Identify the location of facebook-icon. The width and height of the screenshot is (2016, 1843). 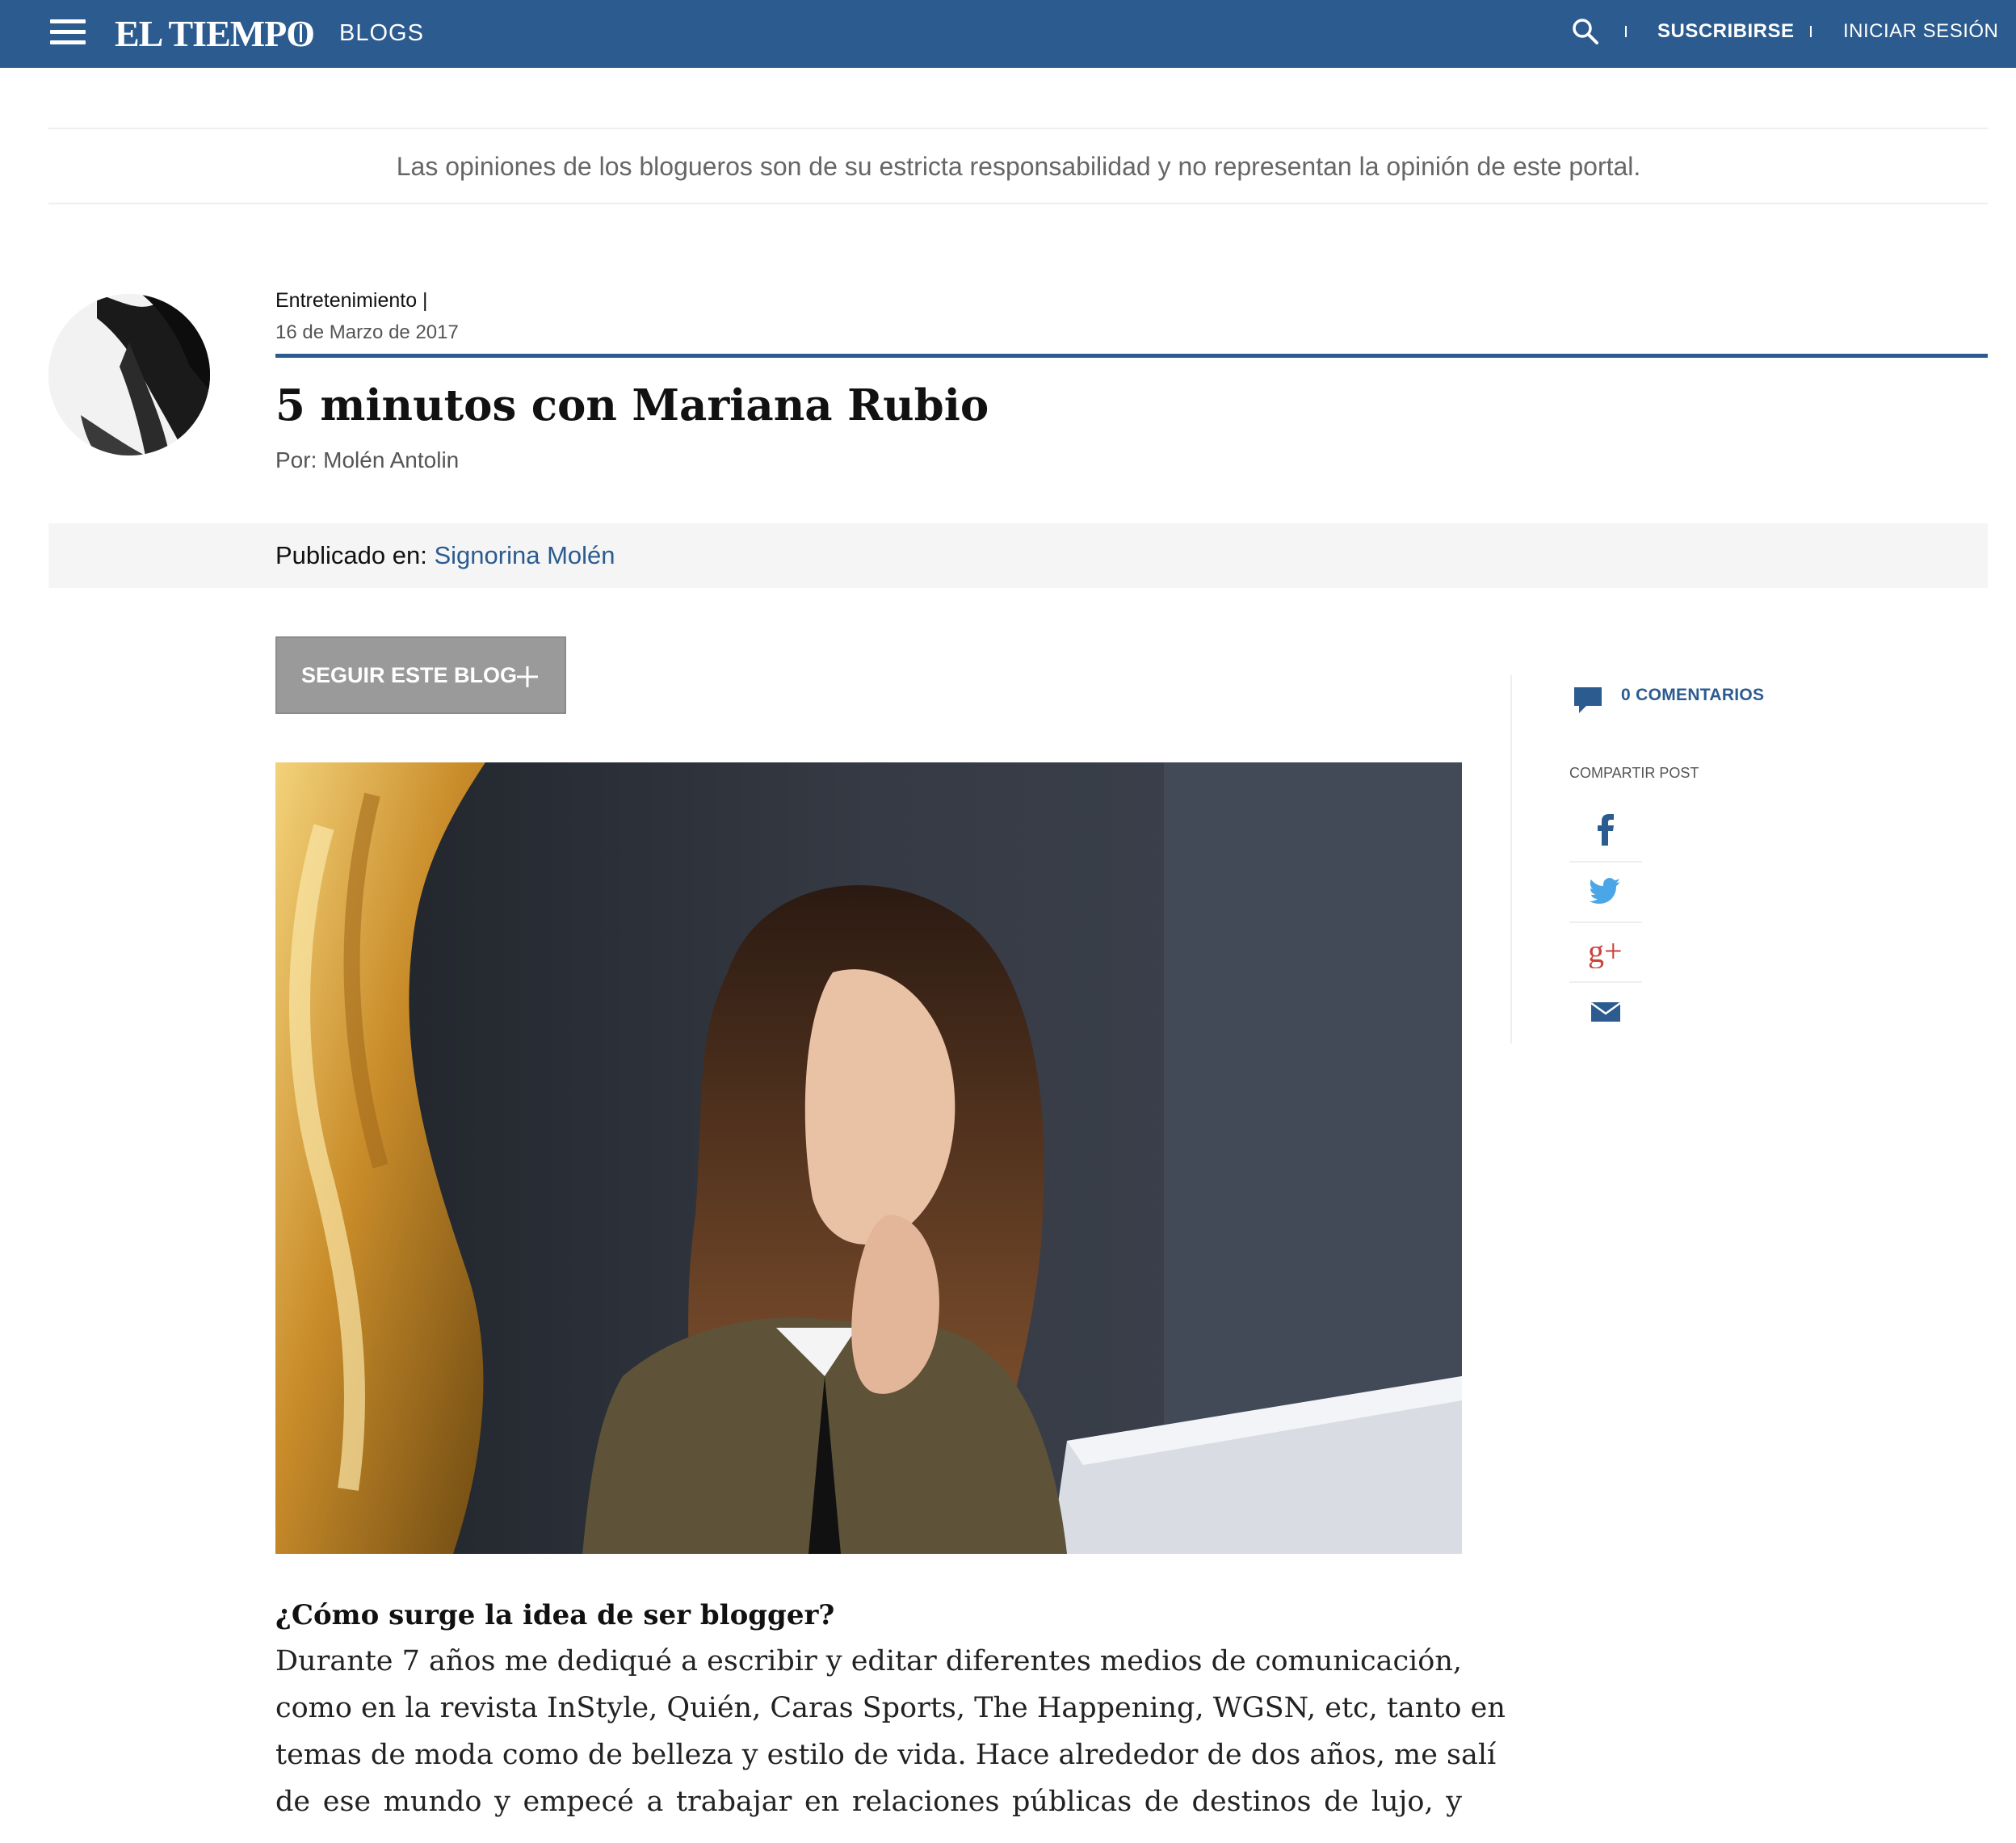
(1606, 830).